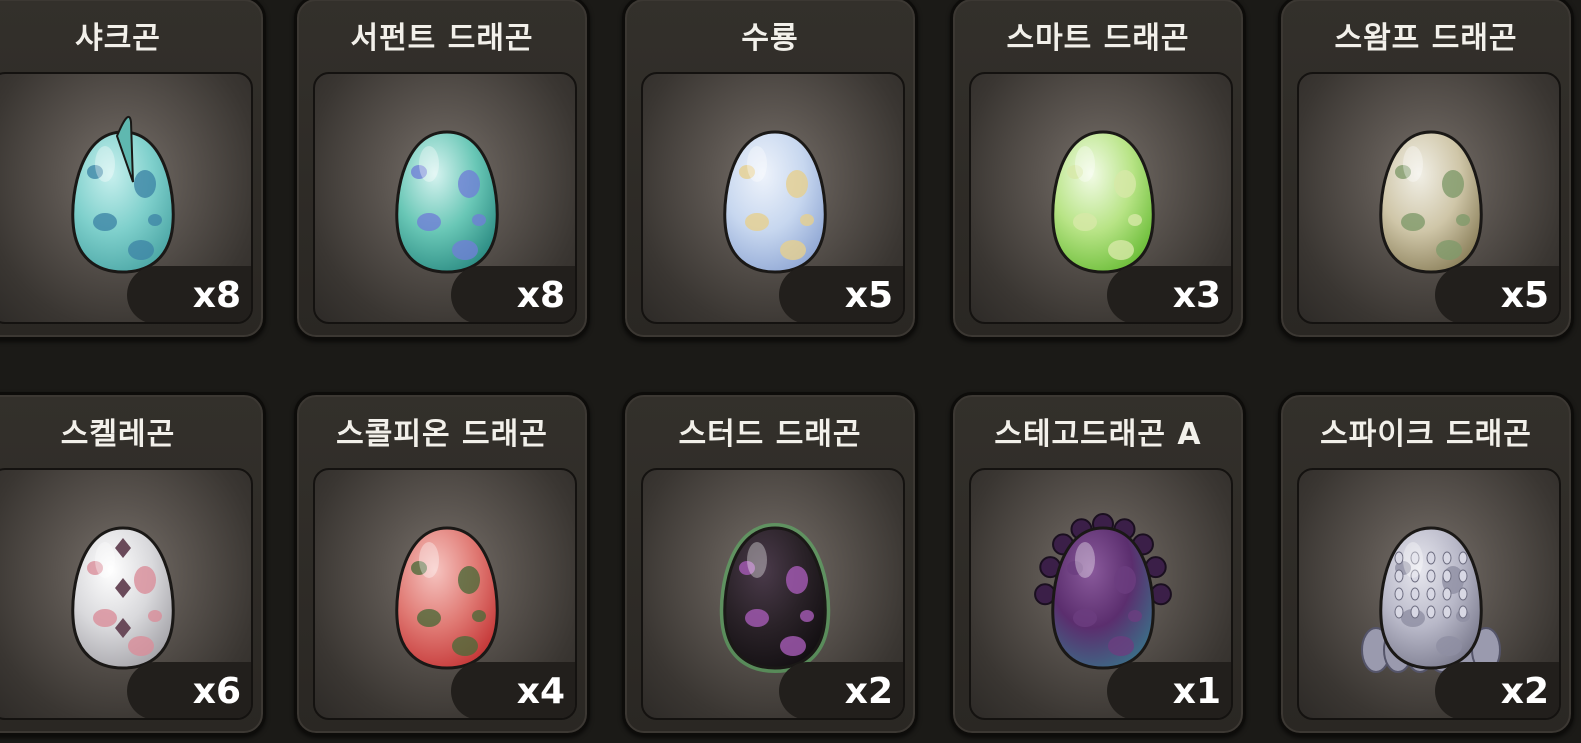 The height and width of the screenshot is (743, 1581). Describe the element at coordinates (1101, 198) in the screenshot. I see `egg-slot: x3` at that location.